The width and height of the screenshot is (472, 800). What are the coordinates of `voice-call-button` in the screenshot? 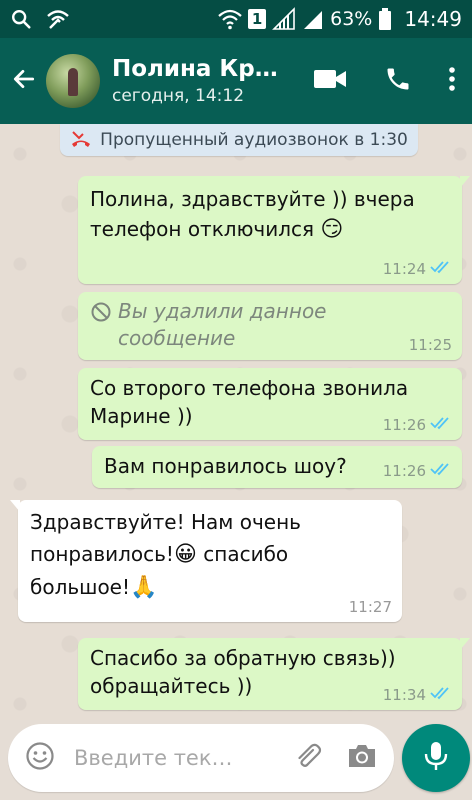 It's located at (398, 81).